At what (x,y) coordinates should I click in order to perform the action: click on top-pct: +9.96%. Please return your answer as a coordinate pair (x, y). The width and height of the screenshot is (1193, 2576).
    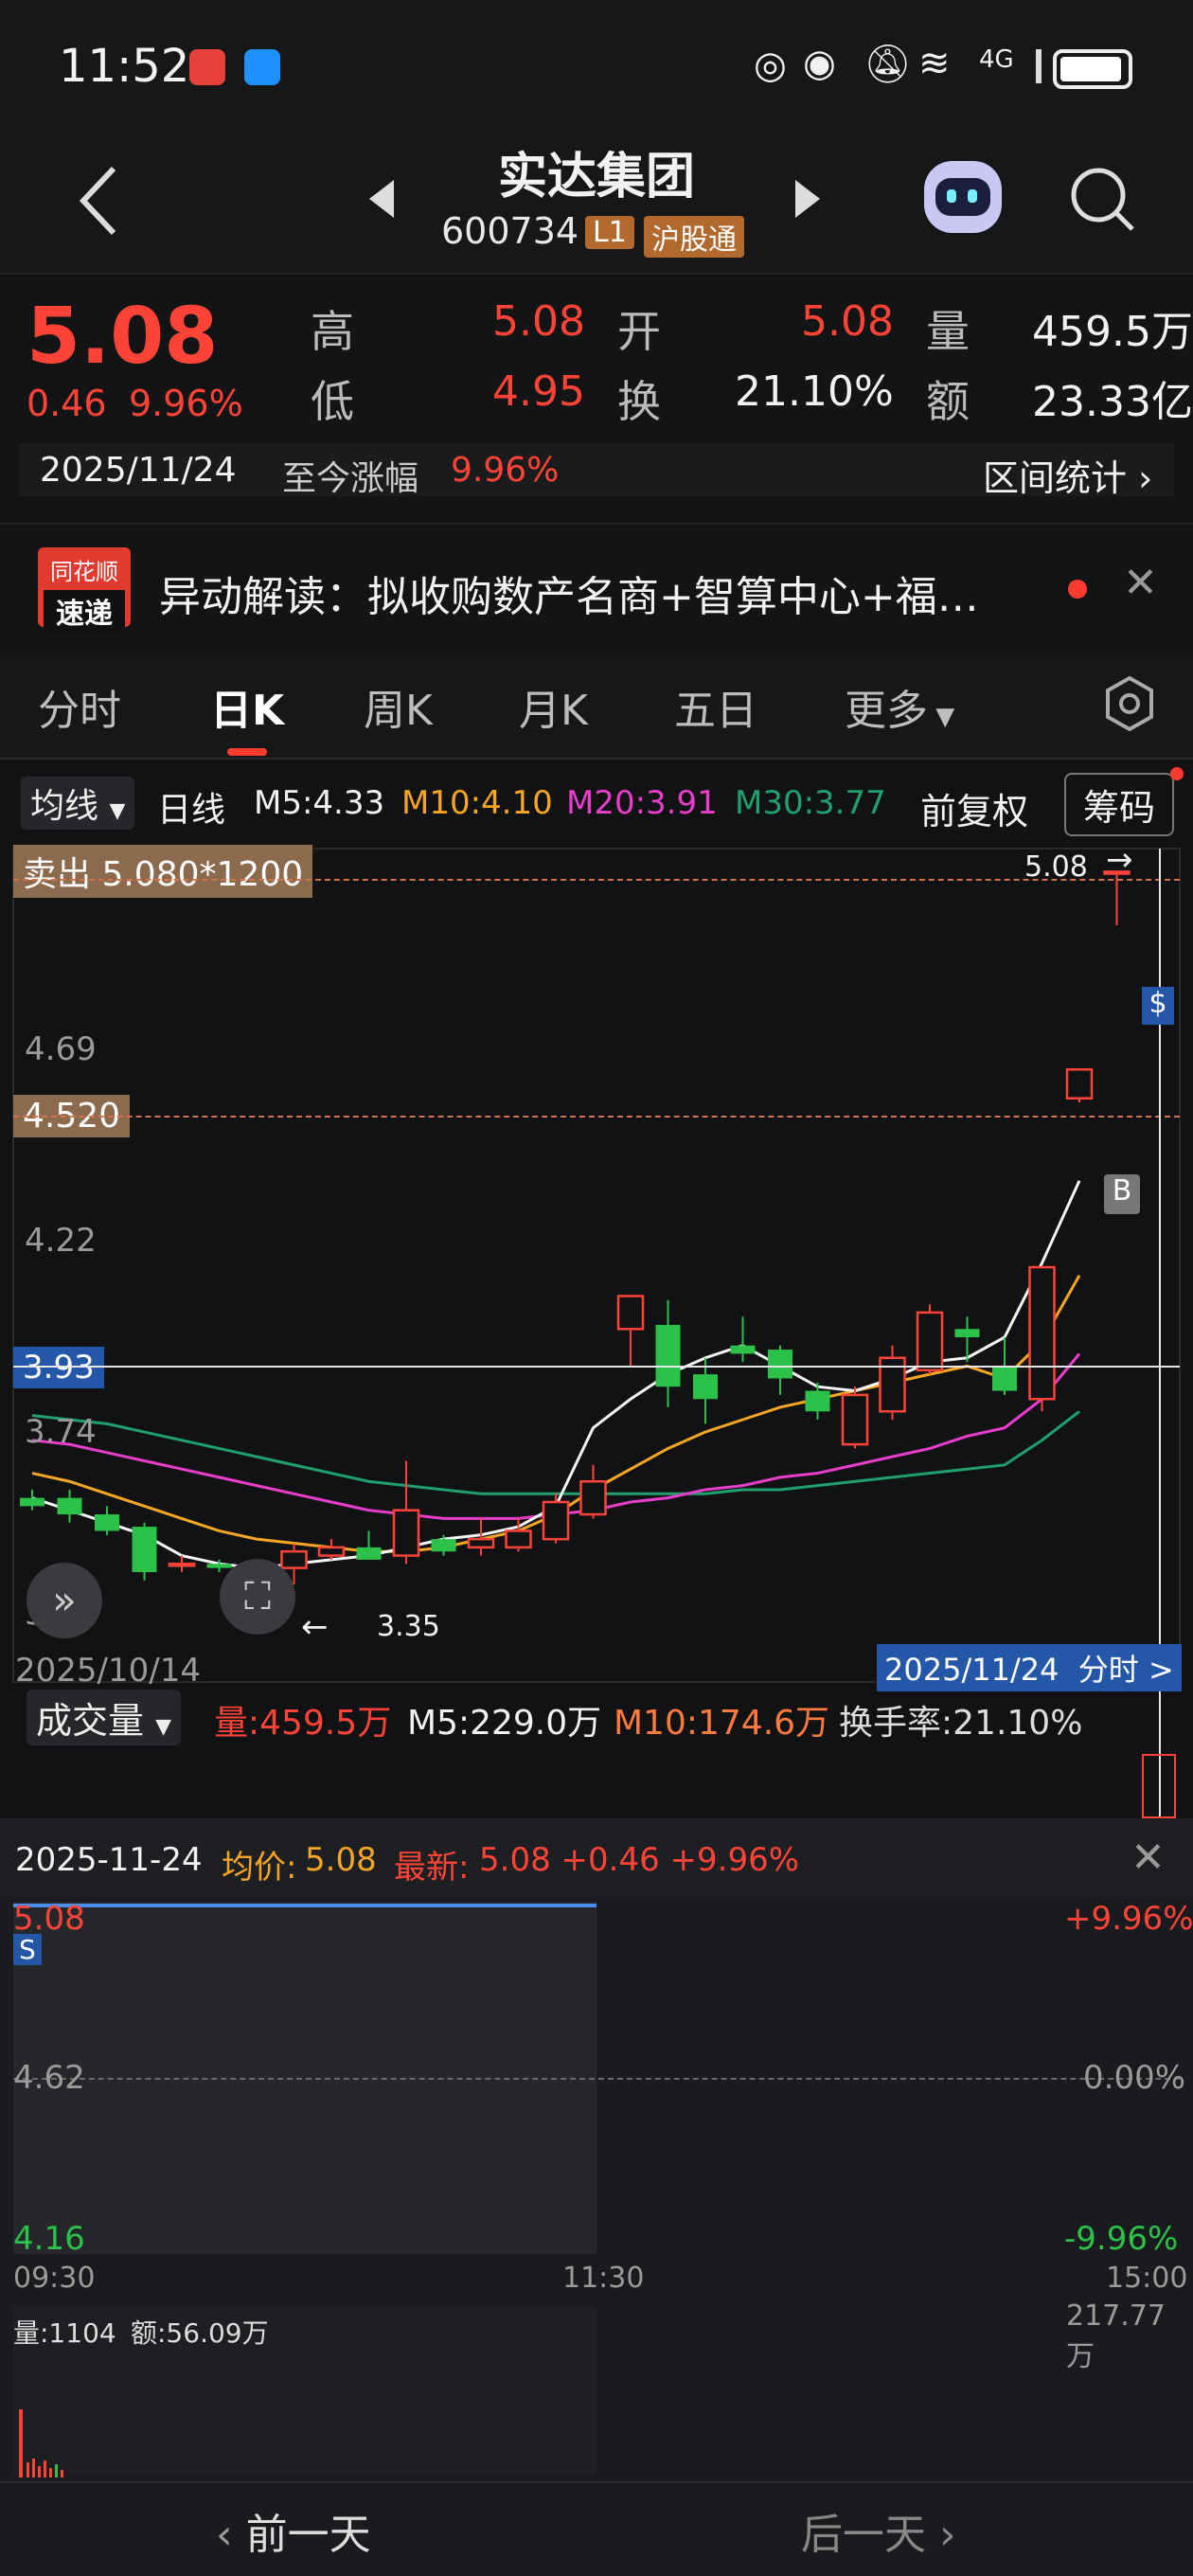
    Looking at the image, I should click on (1128, 1919).